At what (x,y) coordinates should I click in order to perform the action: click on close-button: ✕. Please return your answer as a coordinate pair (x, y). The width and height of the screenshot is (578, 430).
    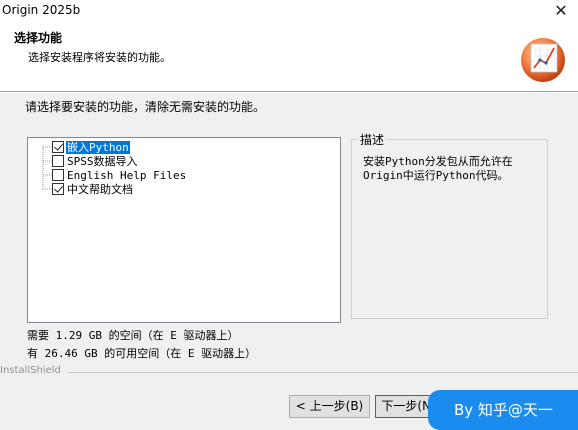
    Looking at the image, I should click on (561, 12).